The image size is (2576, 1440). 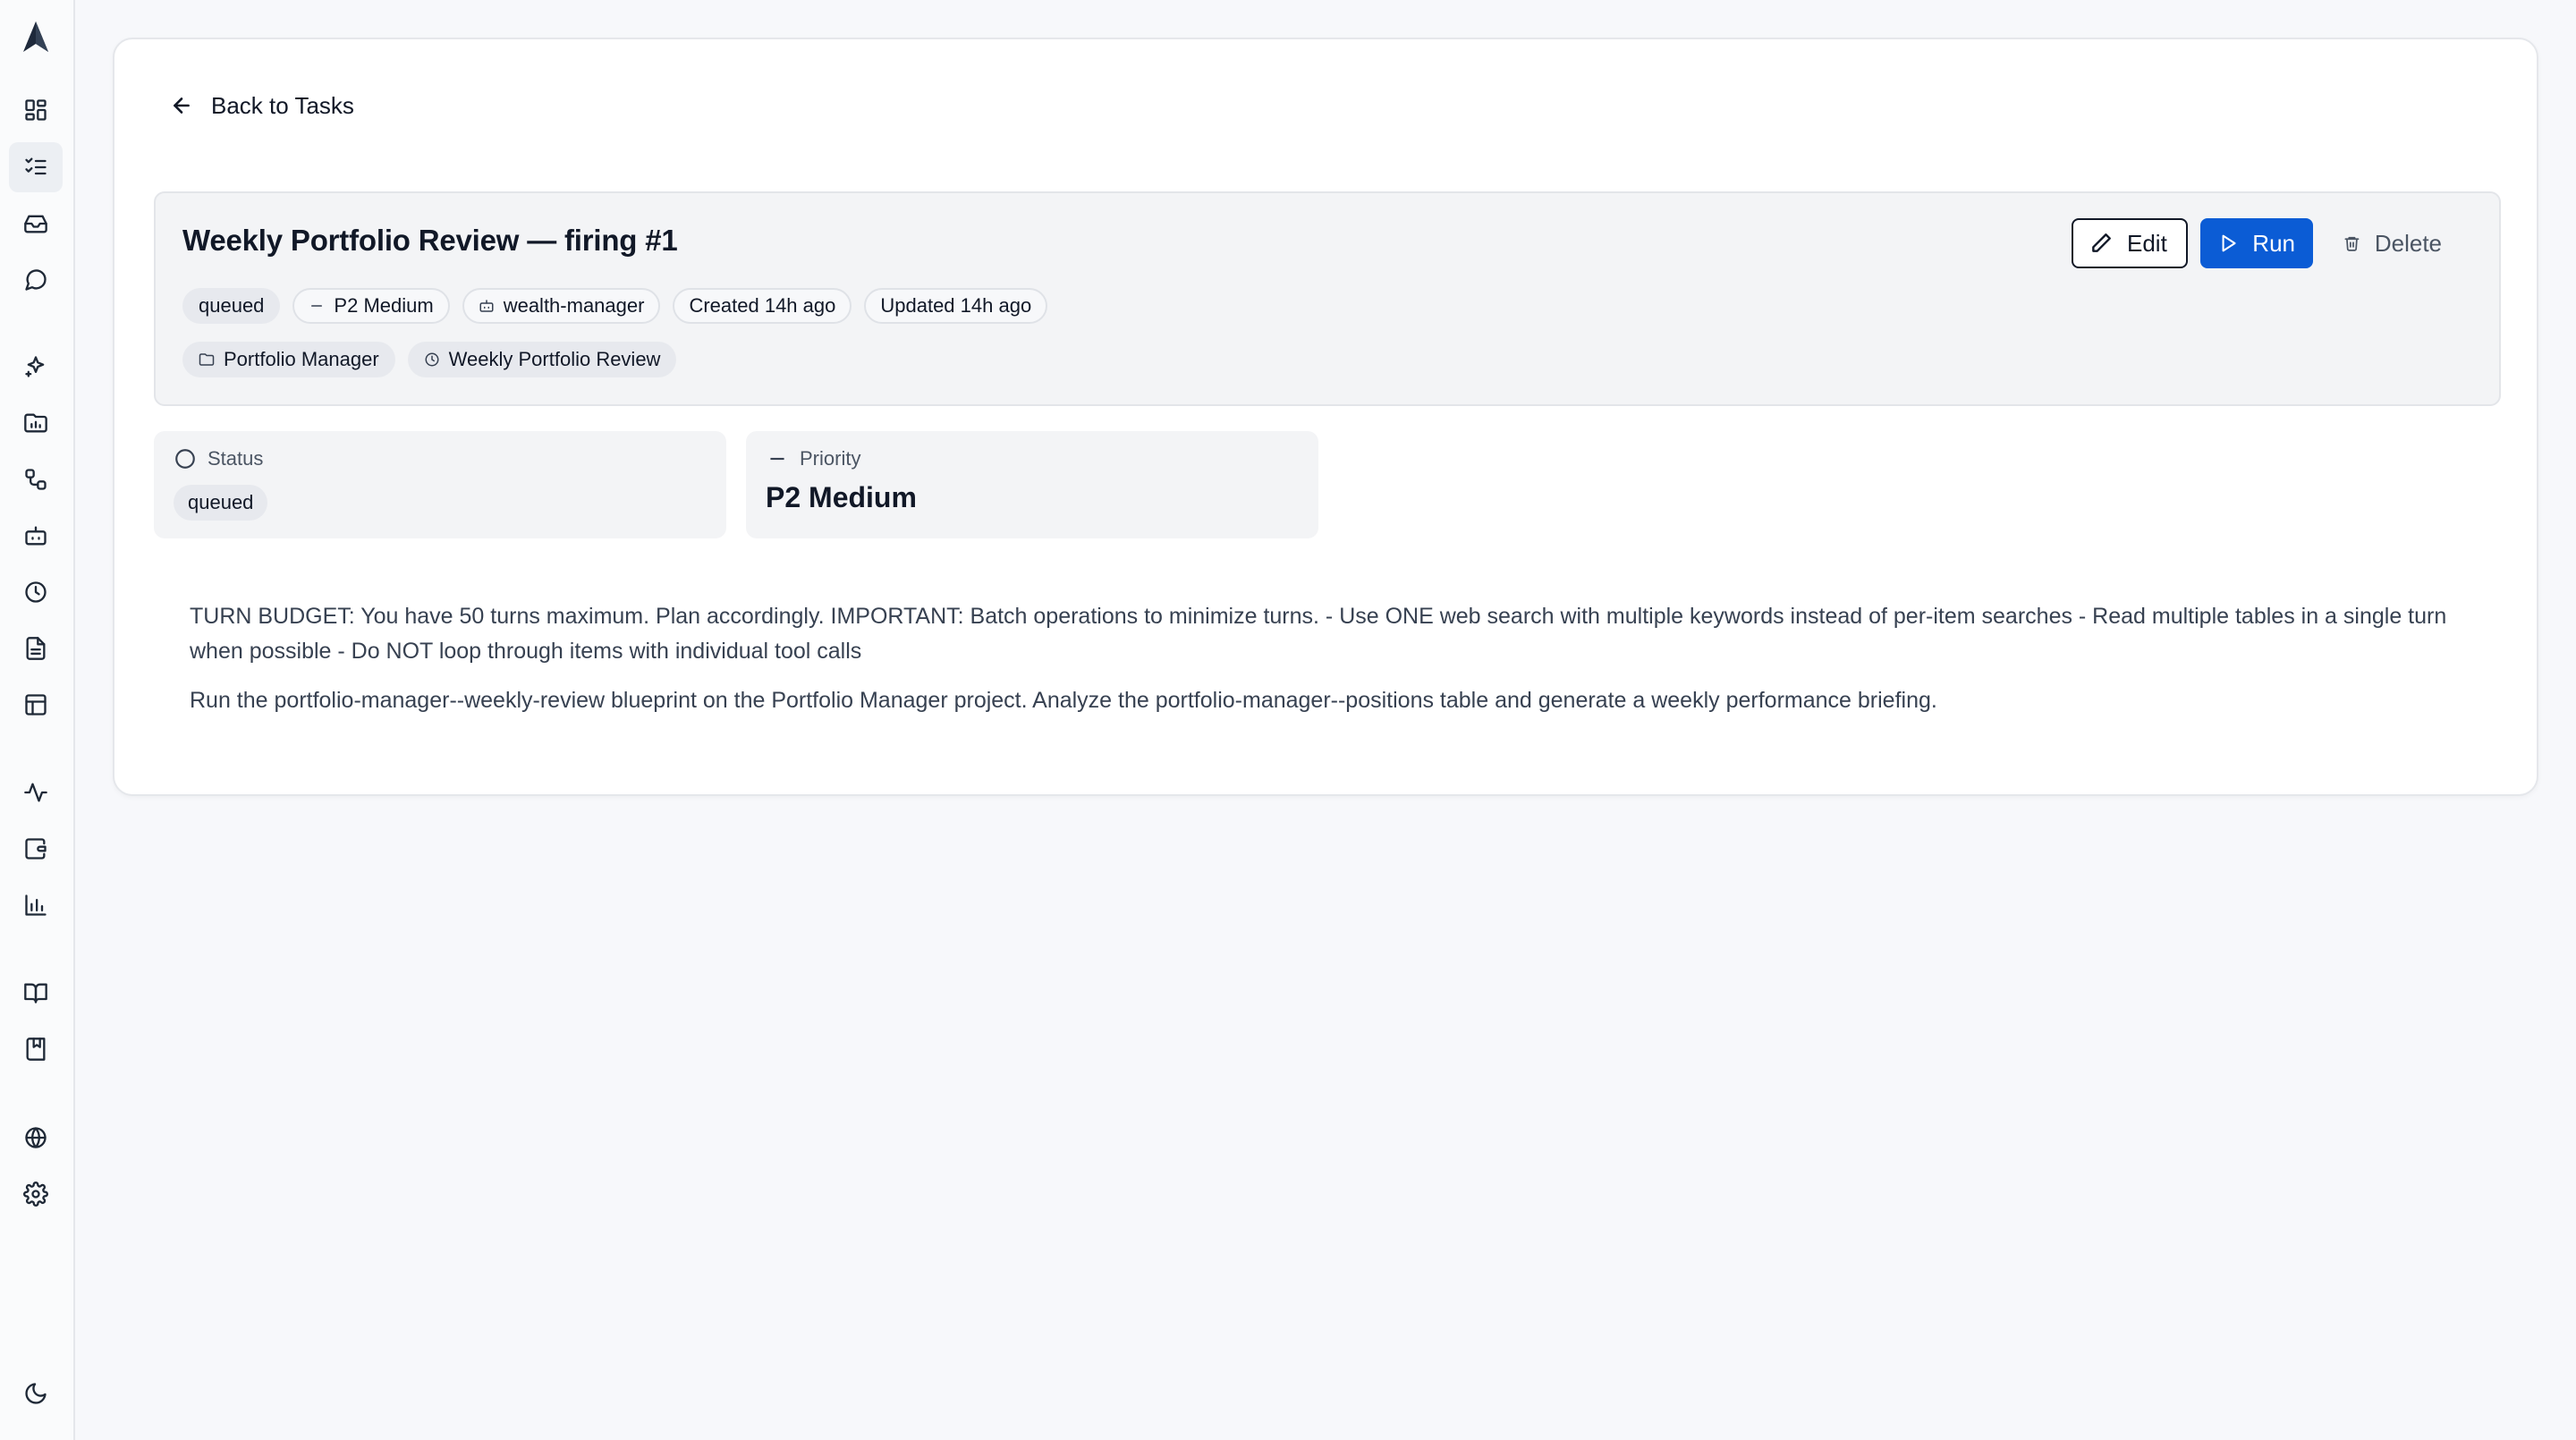 I want to click on project-link-label: Portfolio Manager, so click(x=301, y=359).